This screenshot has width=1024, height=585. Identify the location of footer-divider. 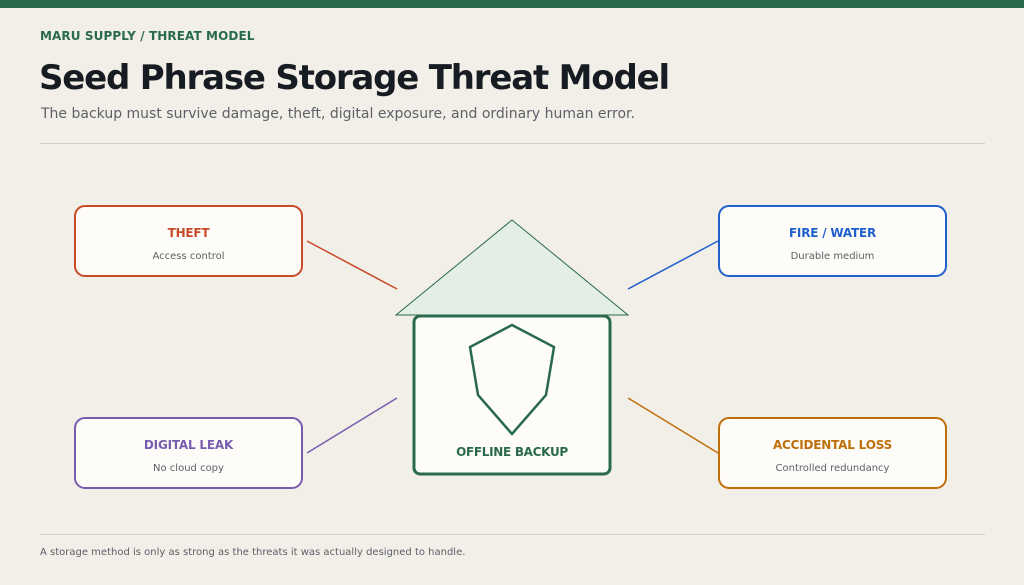
(512, 534).